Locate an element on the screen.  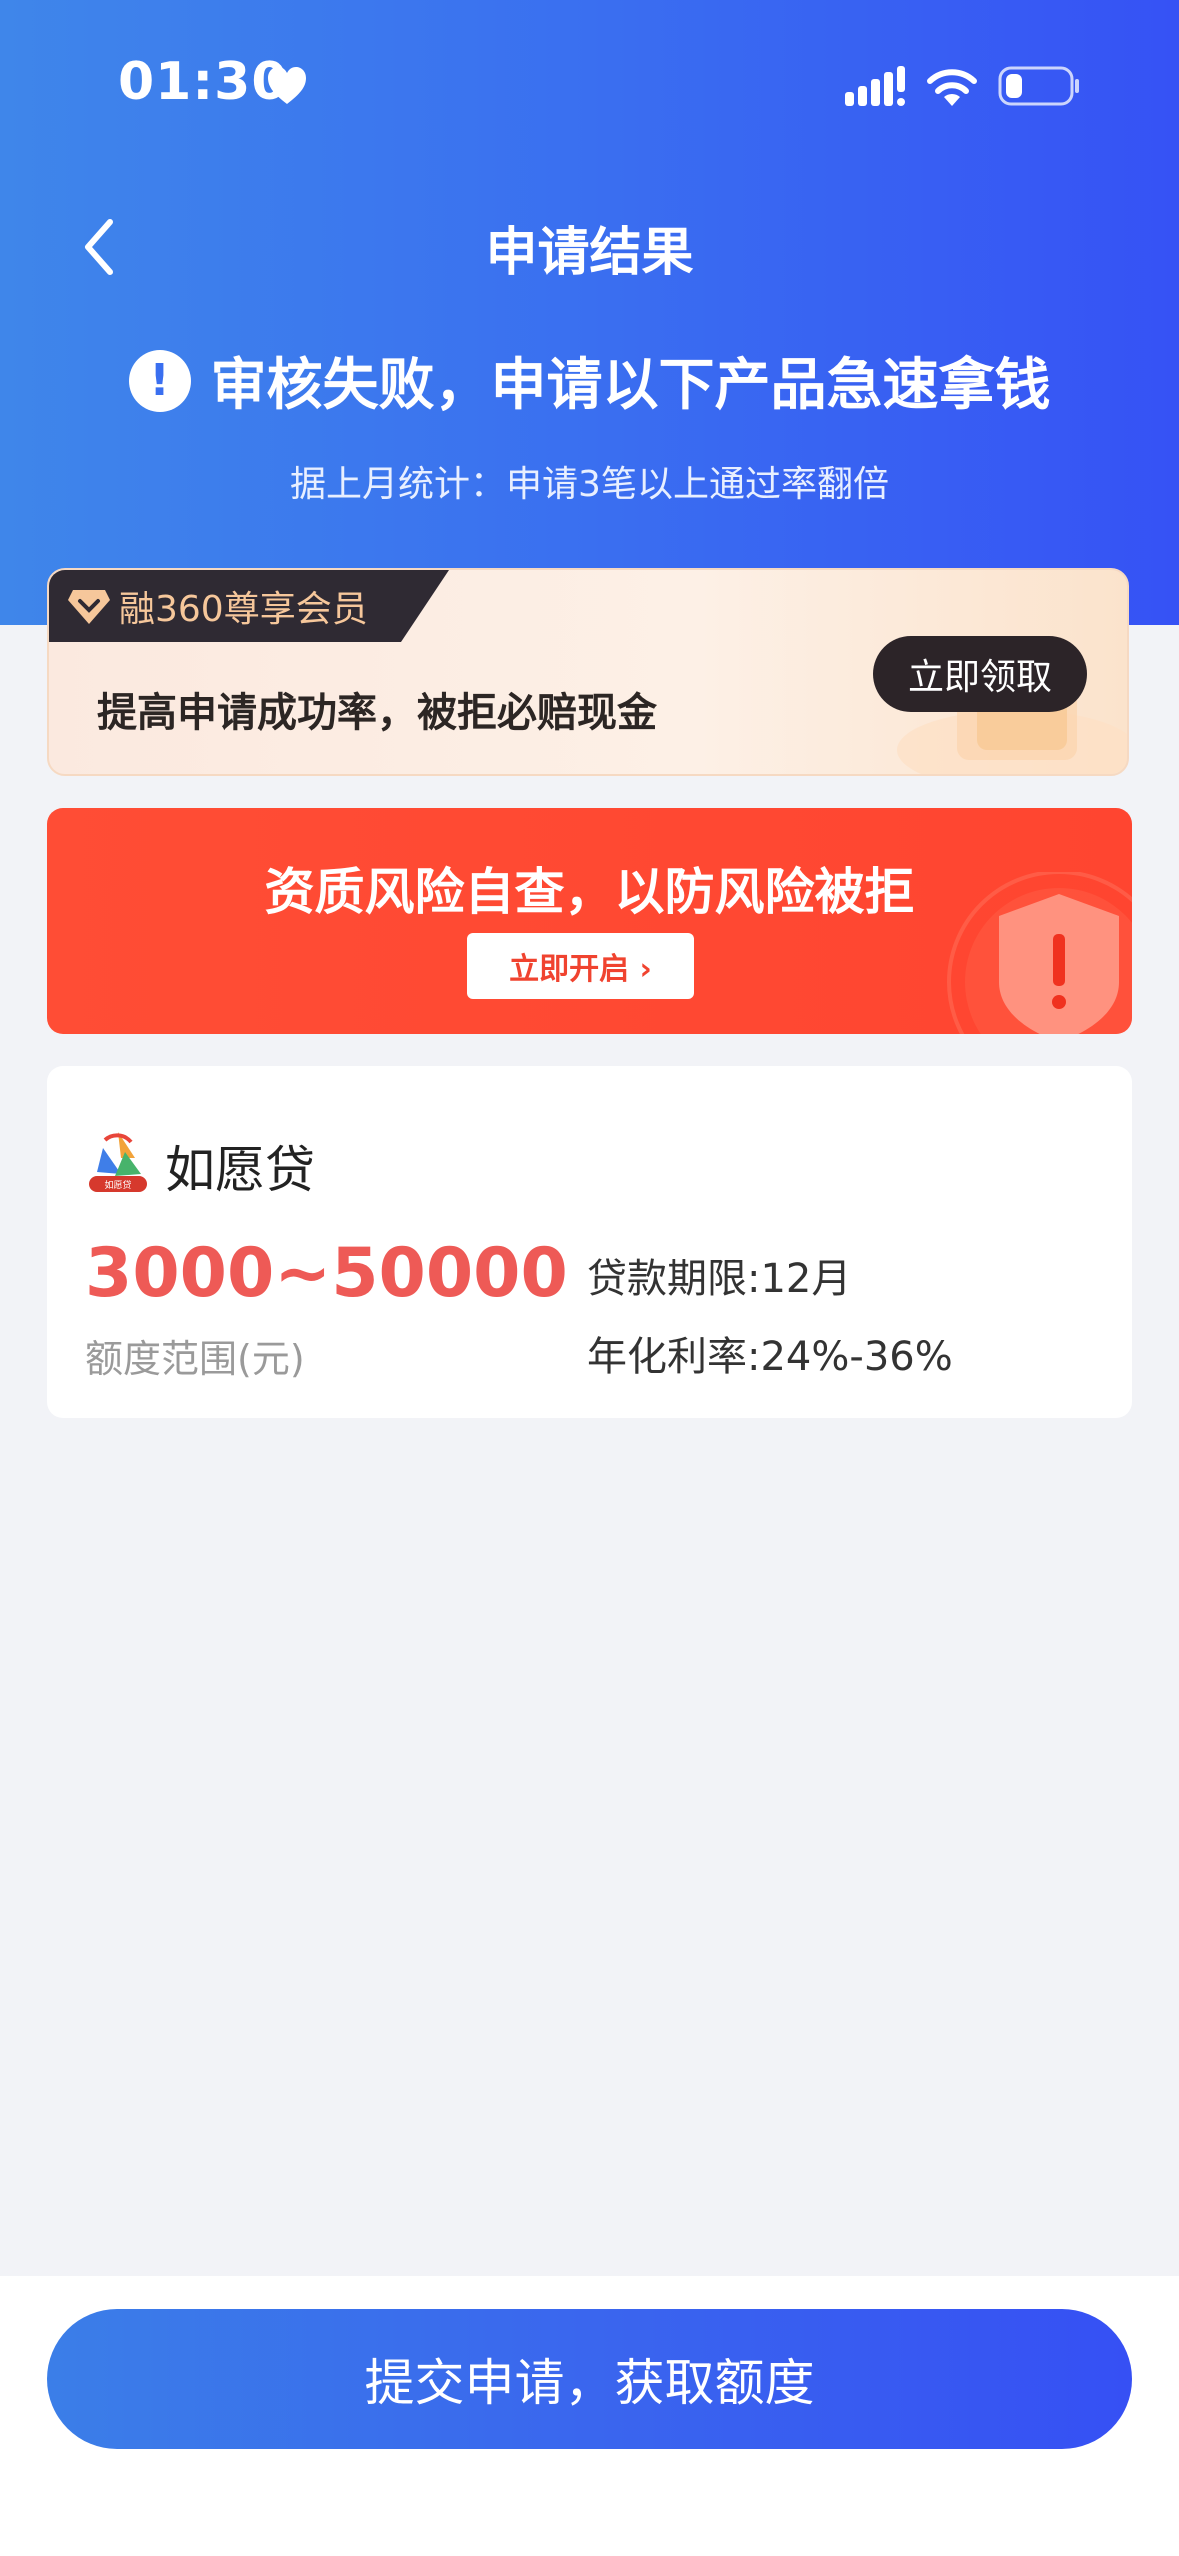
signal-icon is located at coordinates (875, 86).